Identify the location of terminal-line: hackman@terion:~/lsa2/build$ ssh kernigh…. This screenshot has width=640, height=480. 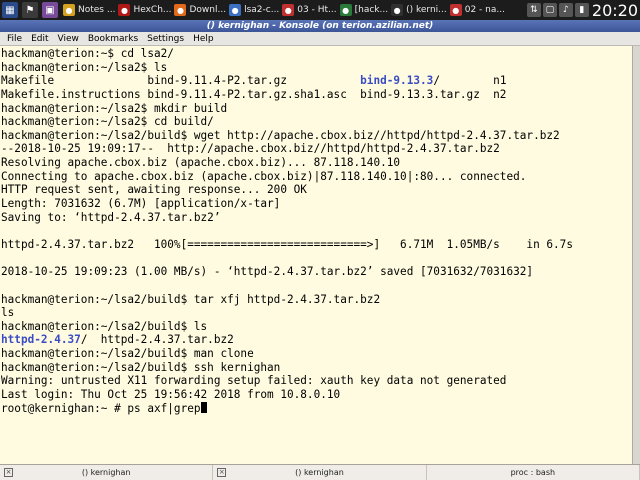
(316, 368).